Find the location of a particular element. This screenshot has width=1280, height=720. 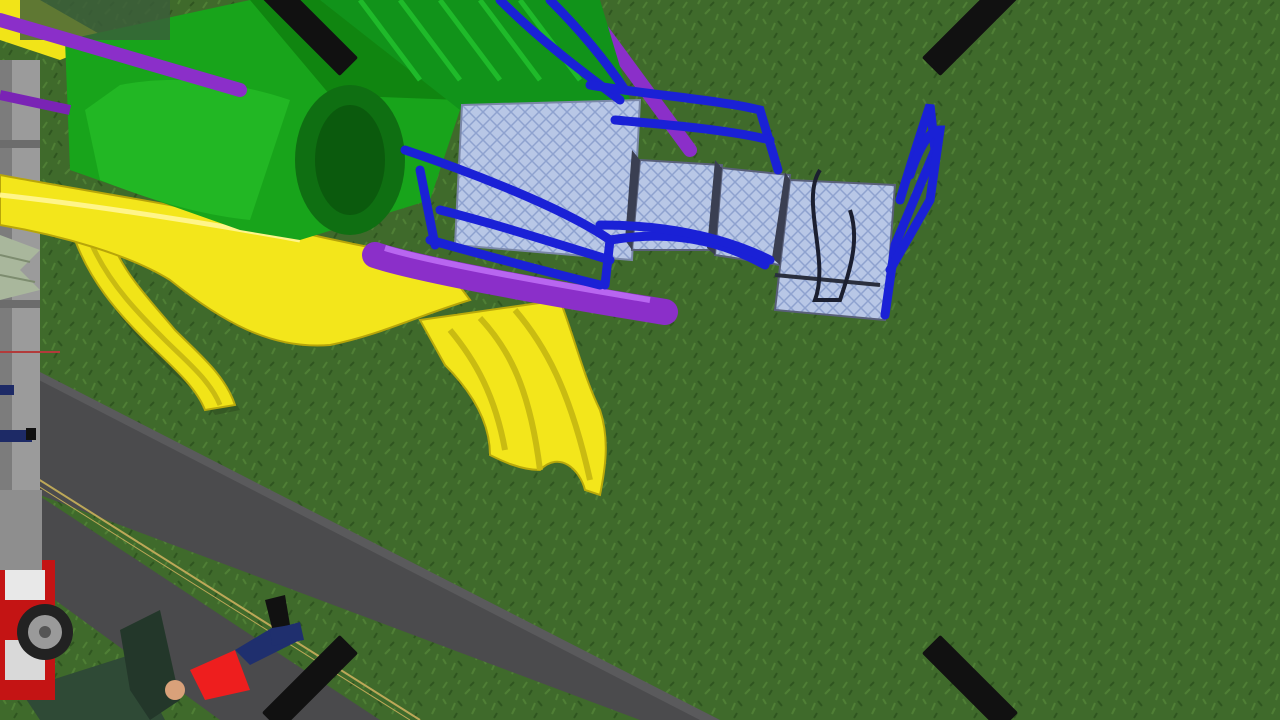

light-pole is located at coordinates (21, 530).